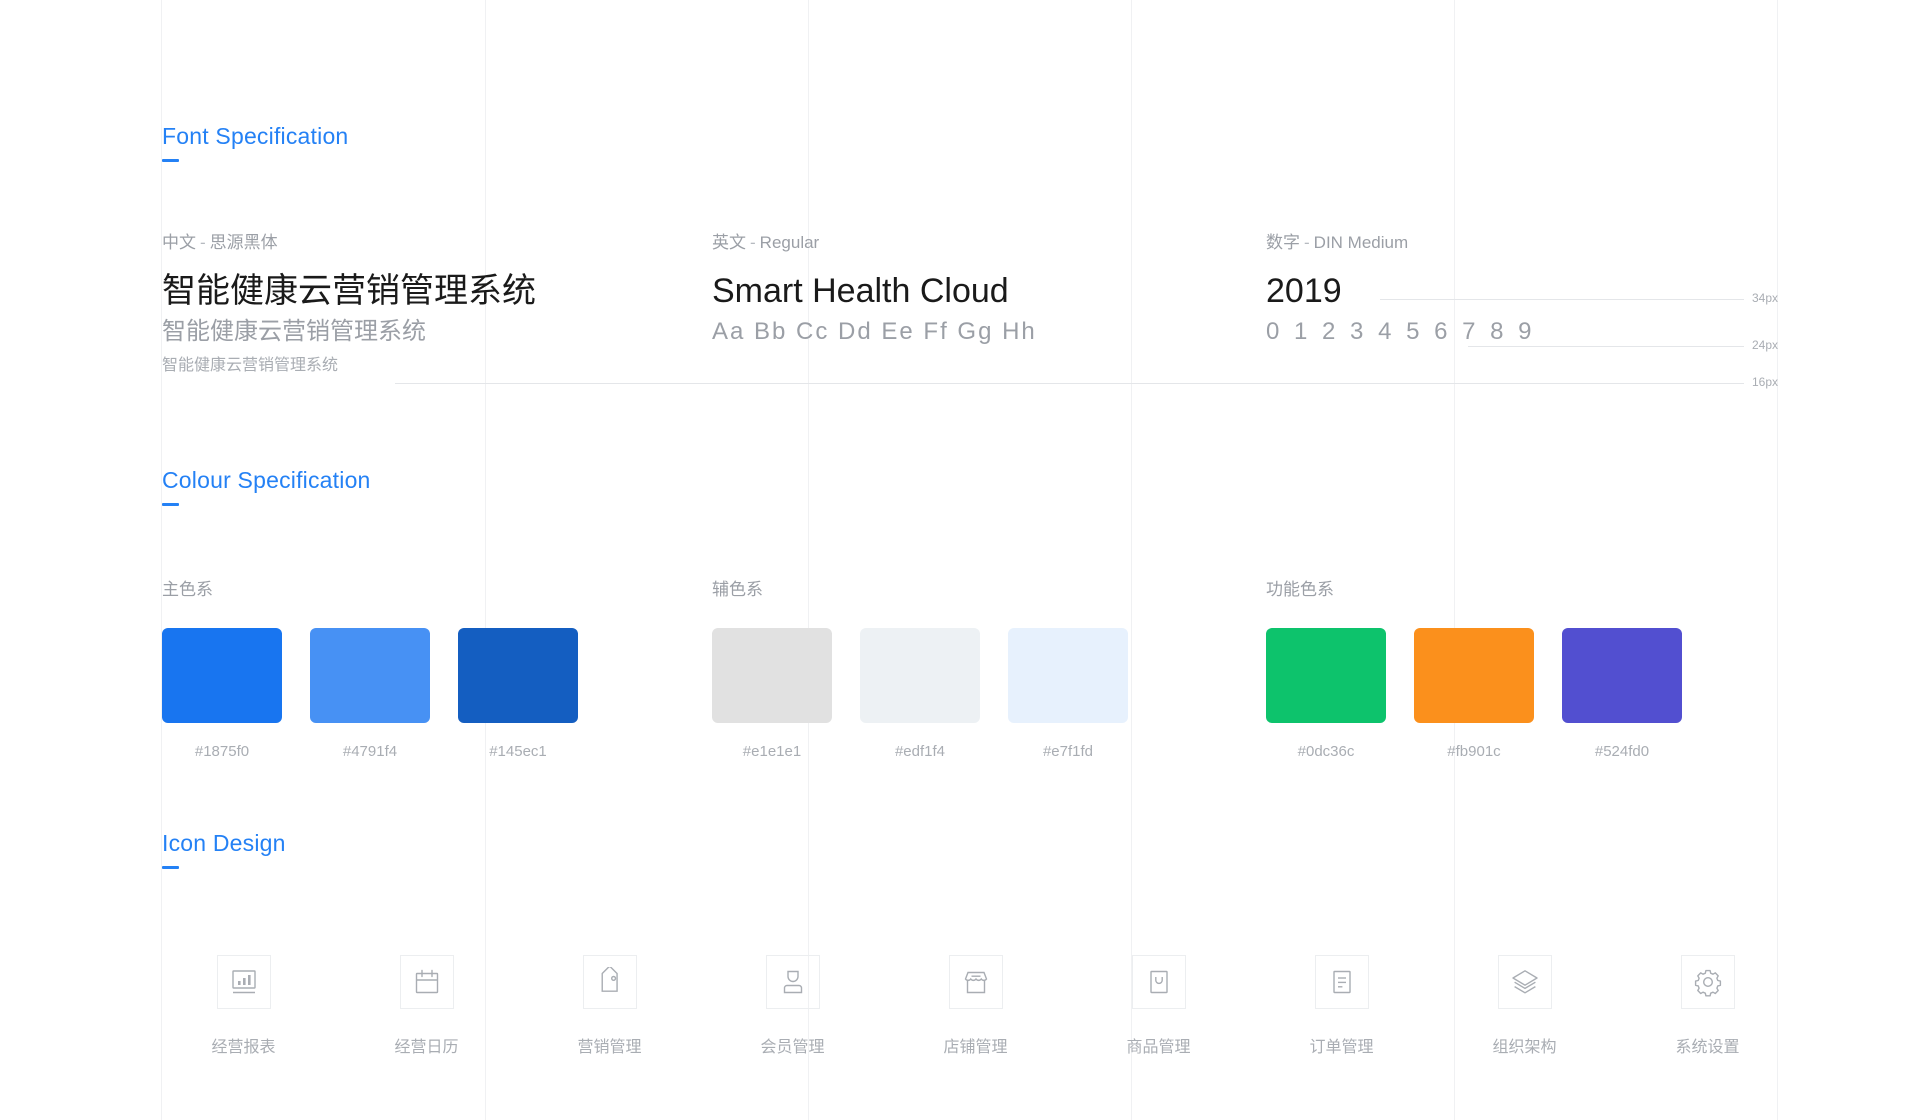  What do you see at coordinates (349, 240) in the screenshot?
I see `font-meta-chinese: 中文 - 思源黑体` at bounding box center [349, 240].